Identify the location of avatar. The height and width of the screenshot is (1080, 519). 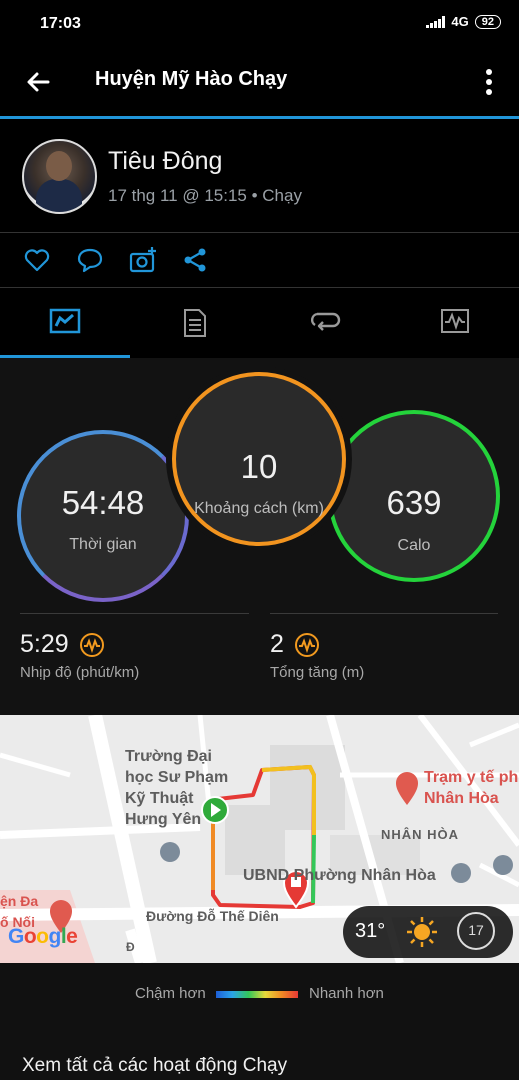
(59, 176).